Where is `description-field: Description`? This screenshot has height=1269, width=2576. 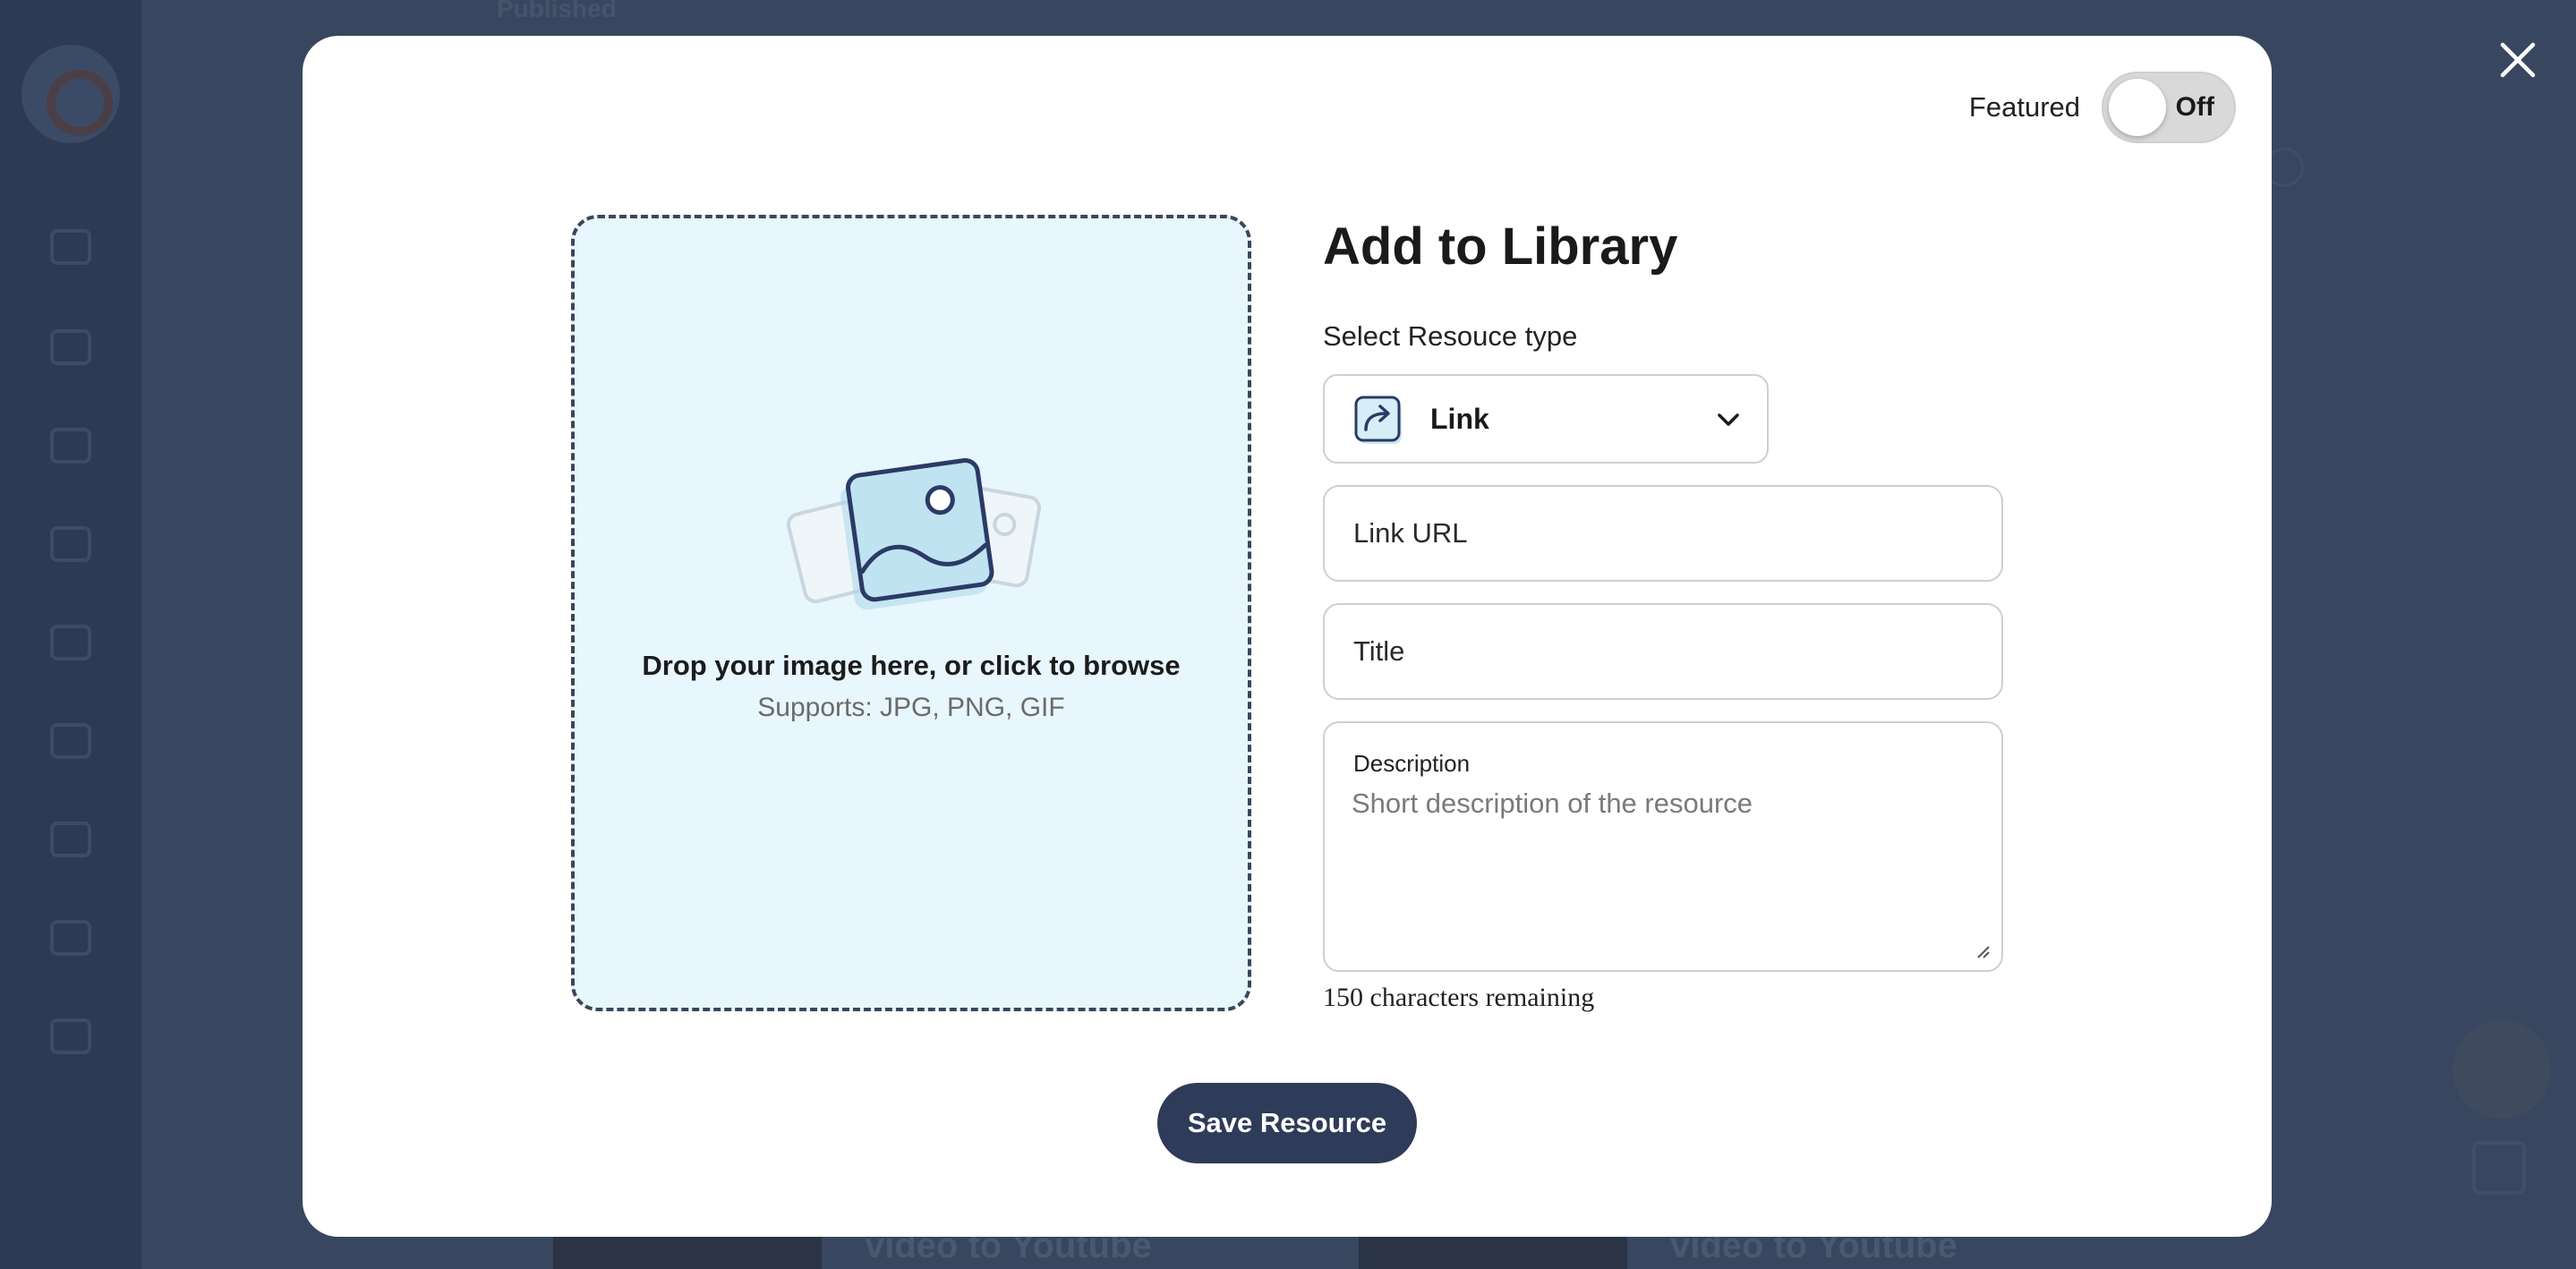
description-field: Description is located at coordinates (1663, 847).